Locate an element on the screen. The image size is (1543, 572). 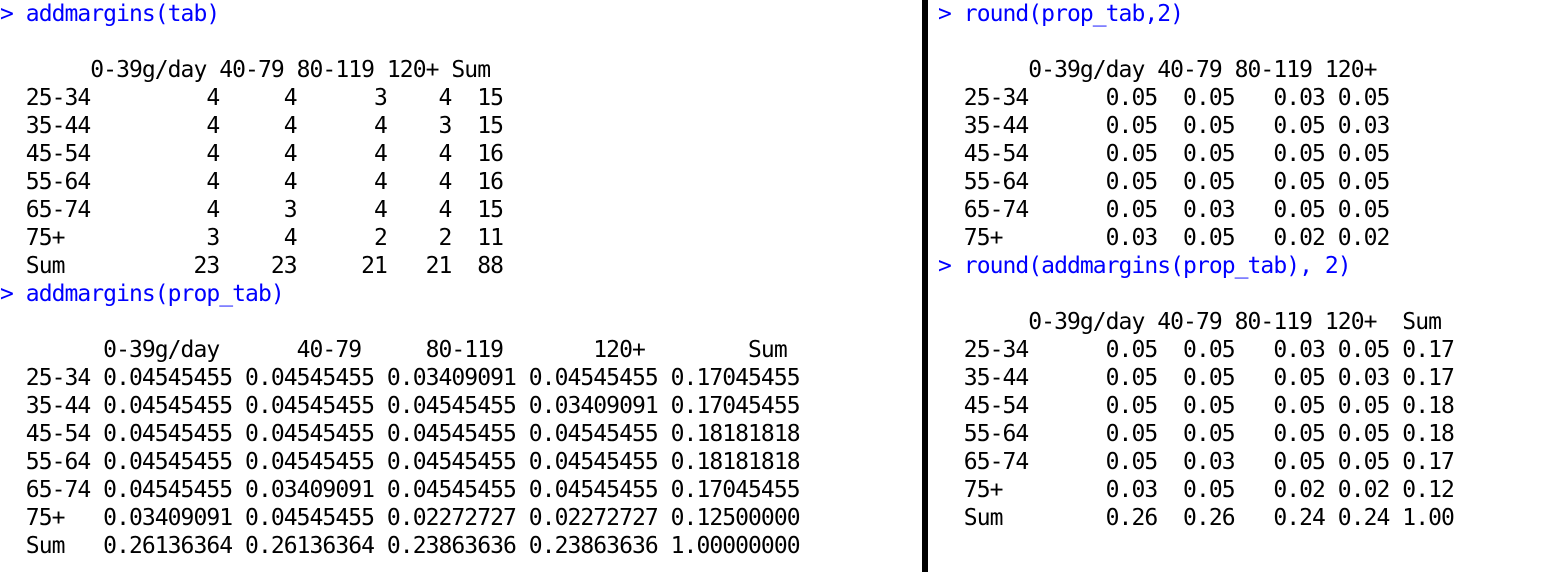
console-command-line: > addmargins(tab) is located at coordinates (110, 14).